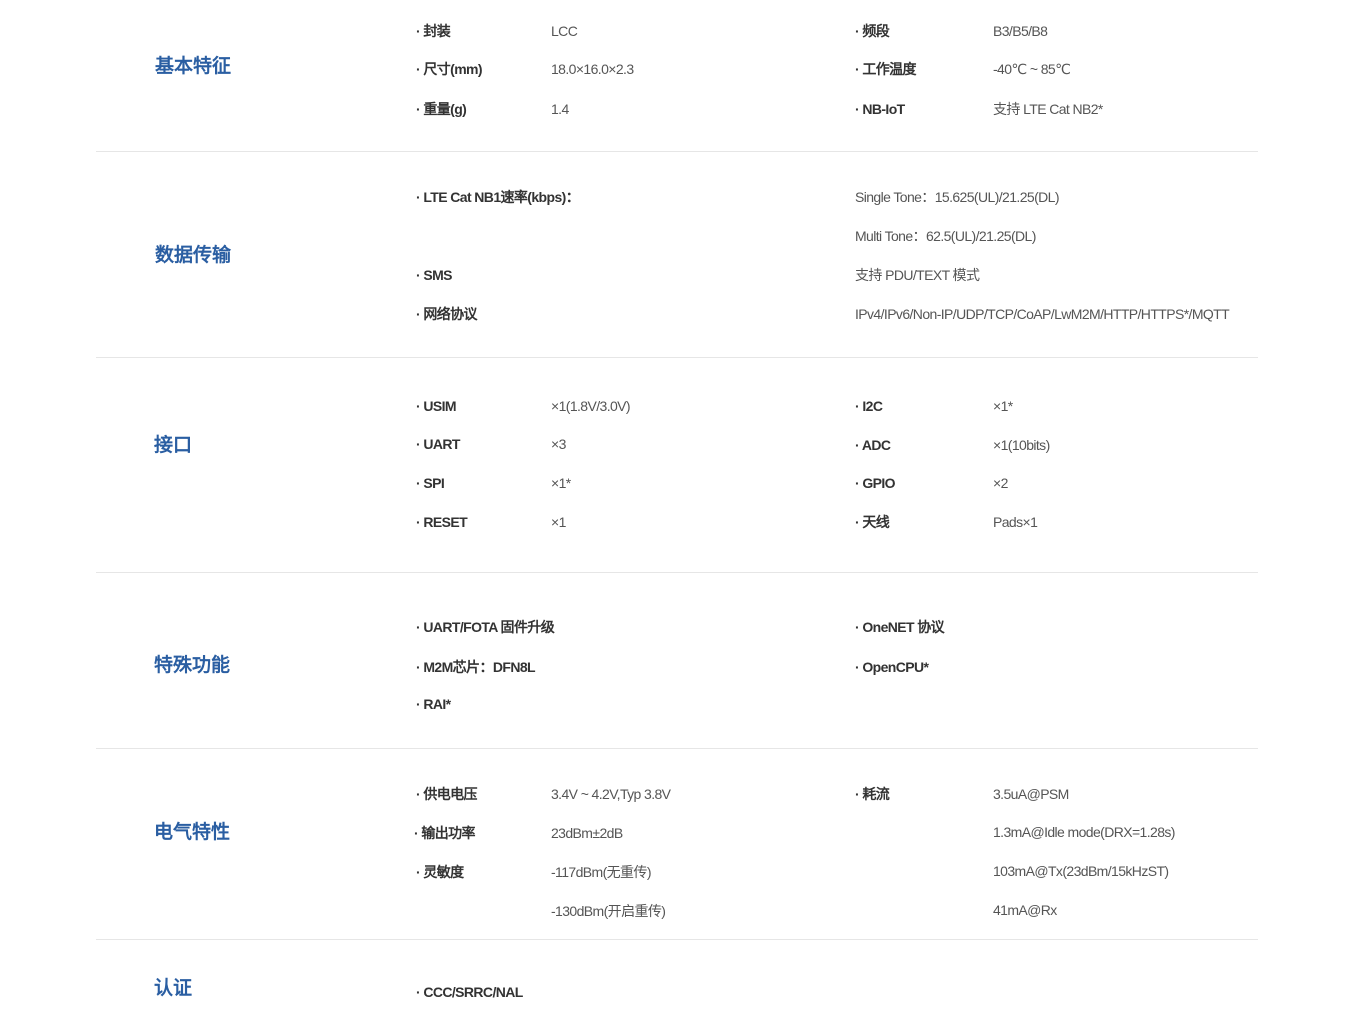 The width and height of the screenshot is (1366, 1026). What do you see at coordinates (558, 522) in the screenshot?
I see `reset-value: ×1` at bounding box center [558, 522].